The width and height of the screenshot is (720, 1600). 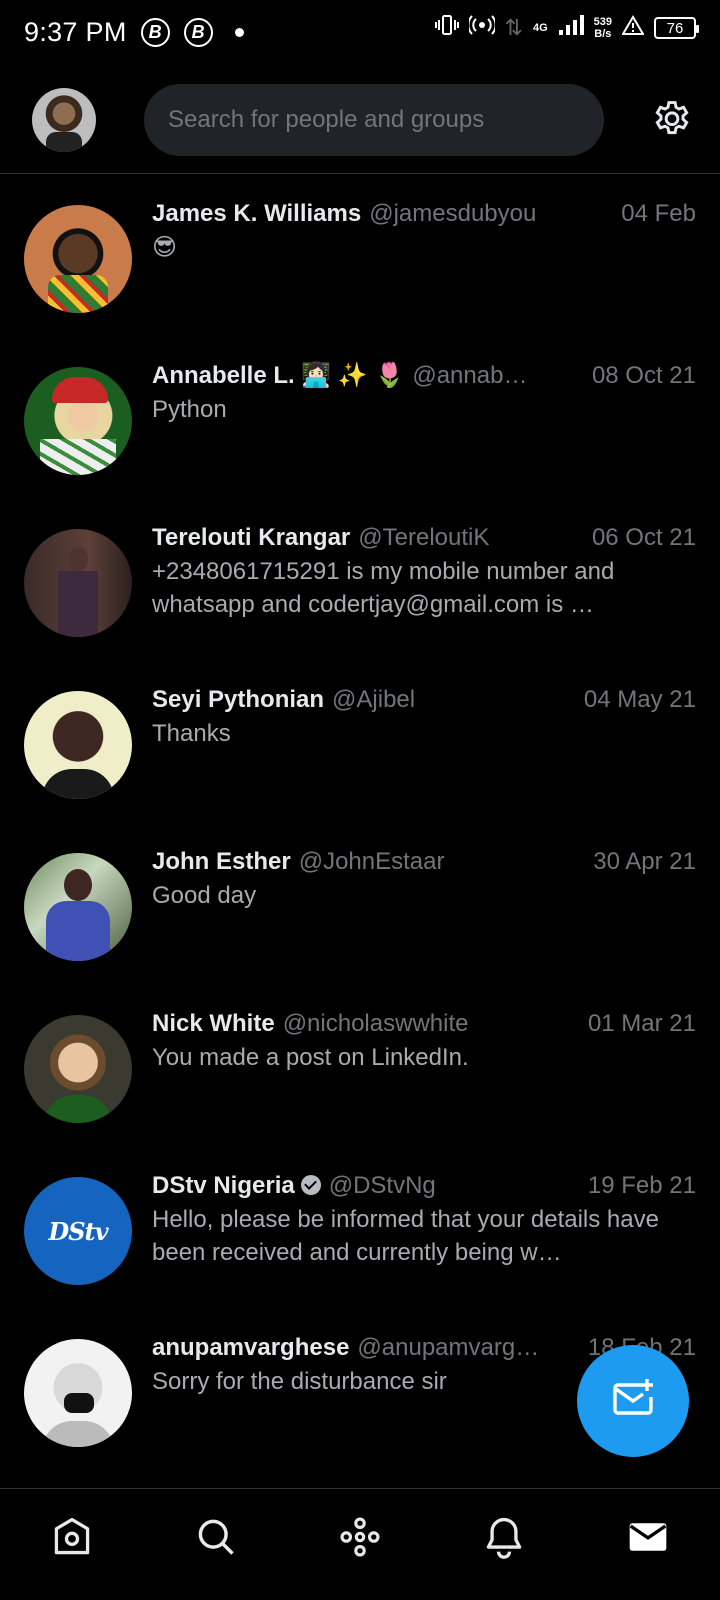 I want to click on message-preview: Thanks, so click(x=191, y=733).